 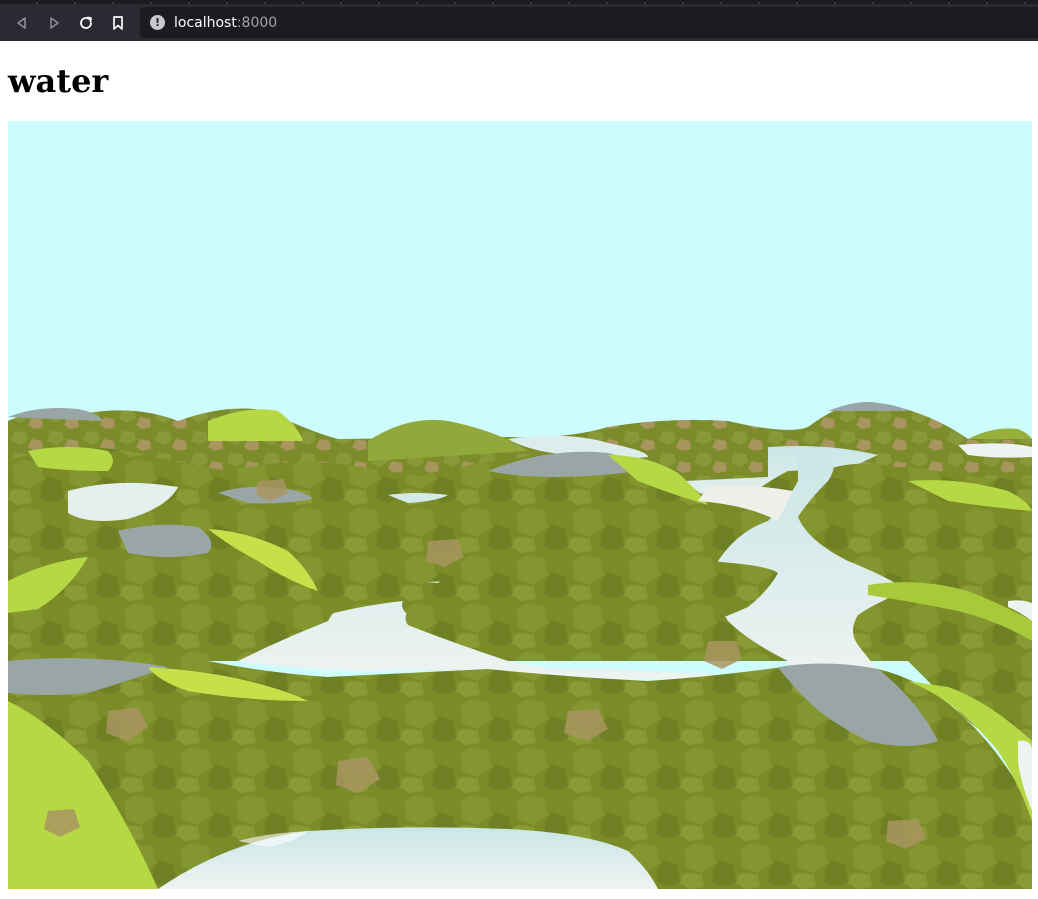 I want to click on browser-toolbar: ! localhost:8000, so click(x=519, y=20).